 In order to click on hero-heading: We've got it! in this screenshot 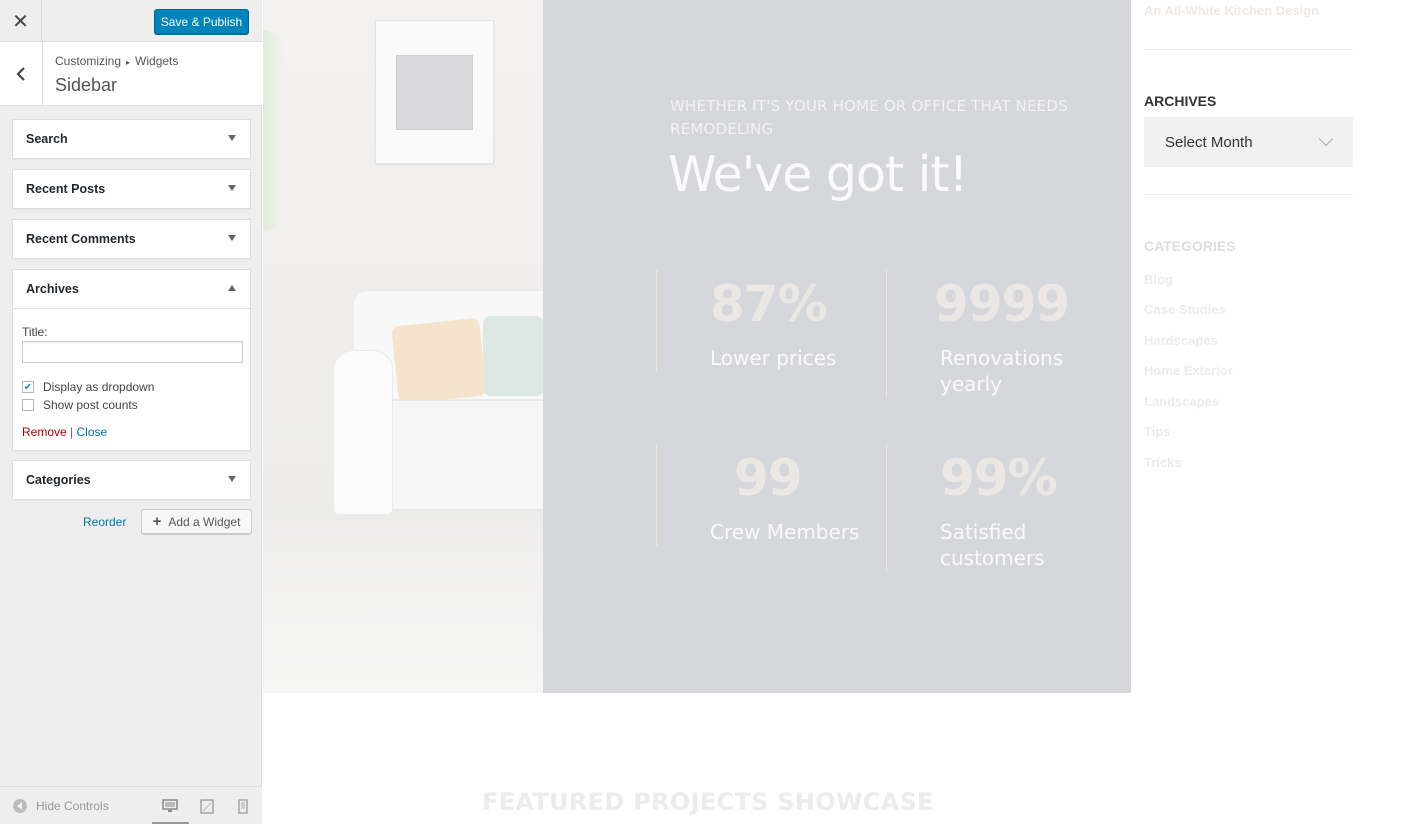, I will do `click(818, 174)`.